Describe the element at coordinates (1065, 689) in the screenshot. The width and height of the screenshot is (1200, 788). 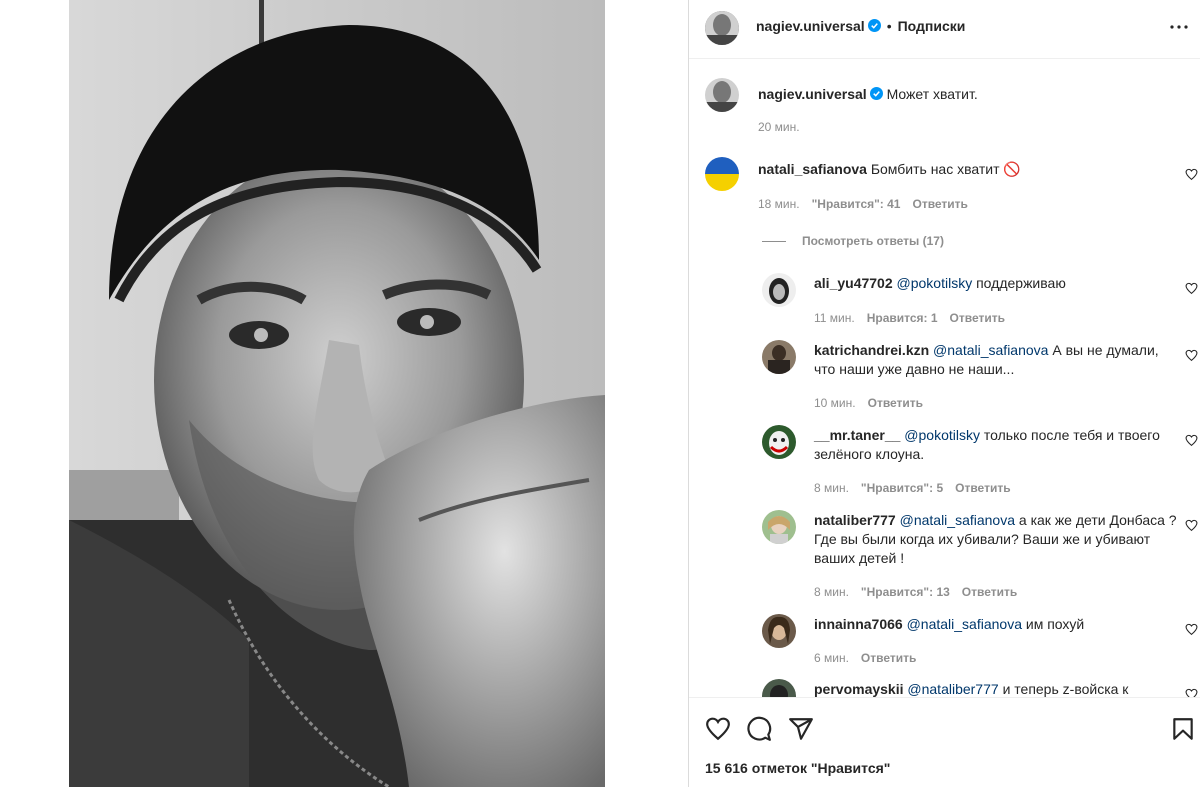
I see `reply-body: и теперь z-войска к` at that location.